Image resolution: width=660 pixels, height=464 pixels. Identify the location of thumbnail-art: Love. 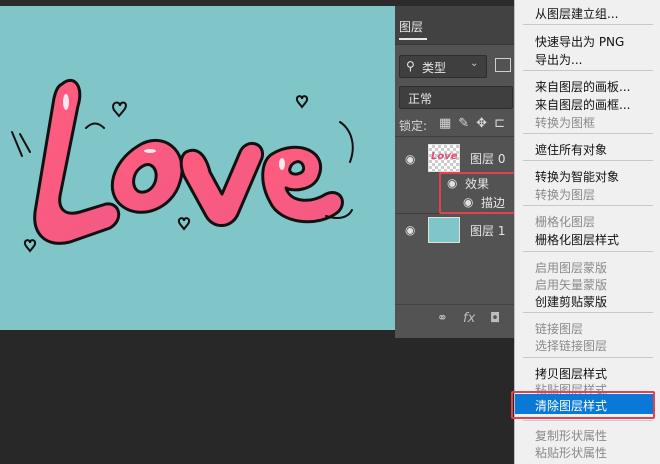
(444, 156).